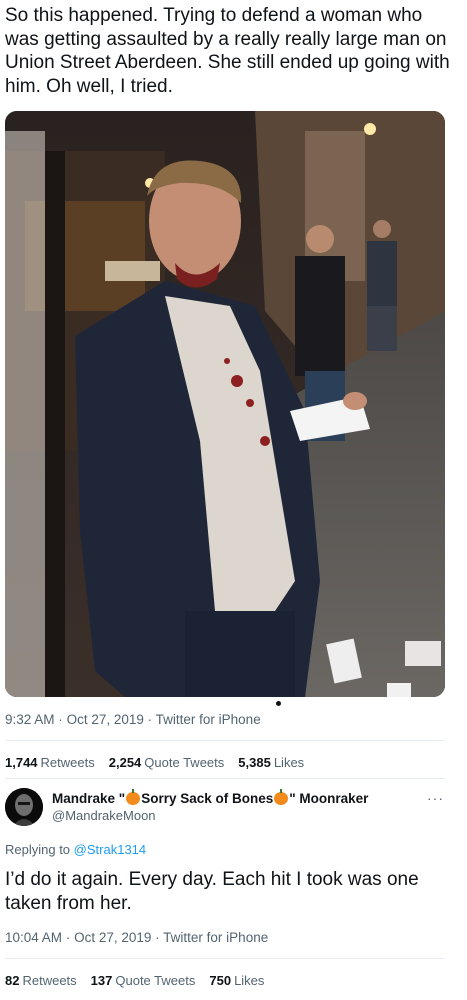 The image size is (467, 1000). I want to click on reply-name-part2: Sorry Sack of Bones, so click(207, 798).